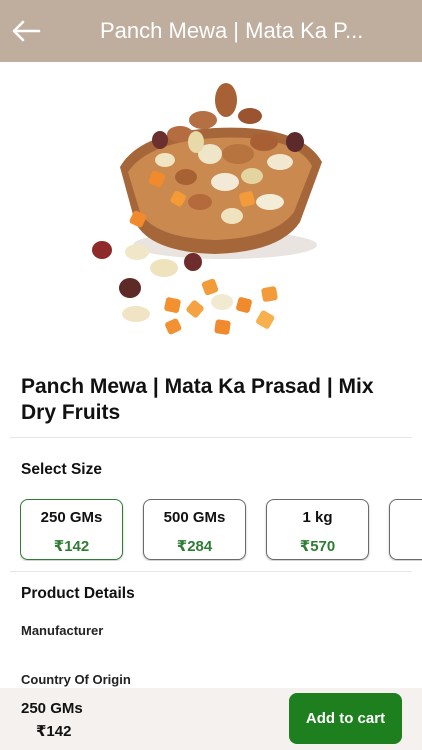 Image resolution: width=422 pixels, height=750 pixels. I want to click on add-to-cart-button: Add to cart, so click(345, 718).